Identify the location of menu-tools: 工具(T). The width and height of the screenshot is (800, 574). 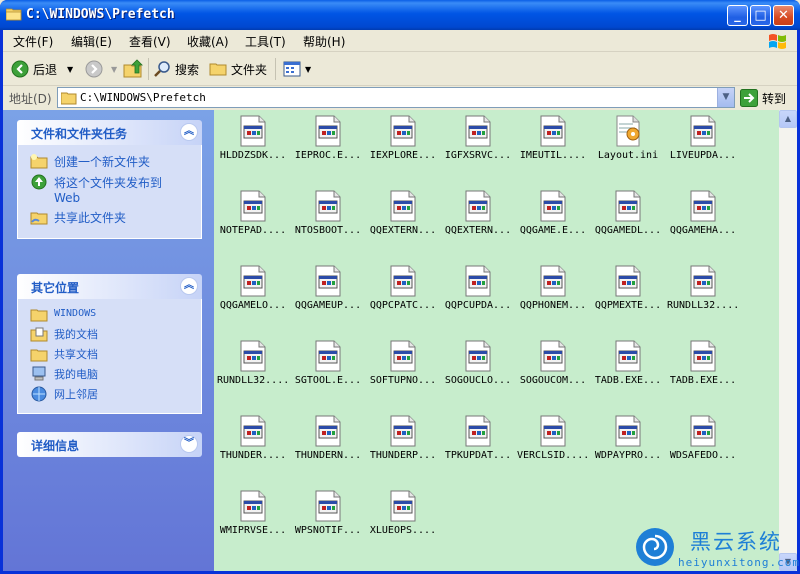
(265, 41).